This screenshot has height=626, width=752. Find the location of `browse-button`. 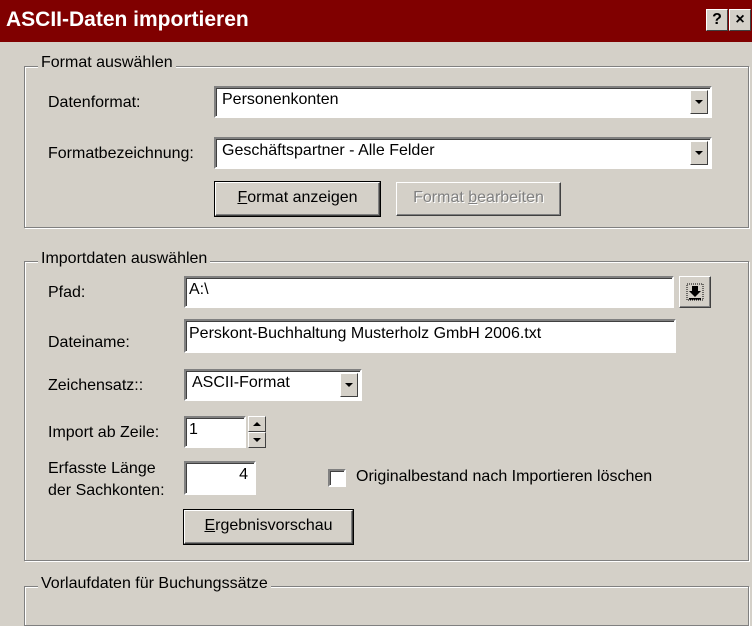

browse-button is located at coordinates (695, 292).